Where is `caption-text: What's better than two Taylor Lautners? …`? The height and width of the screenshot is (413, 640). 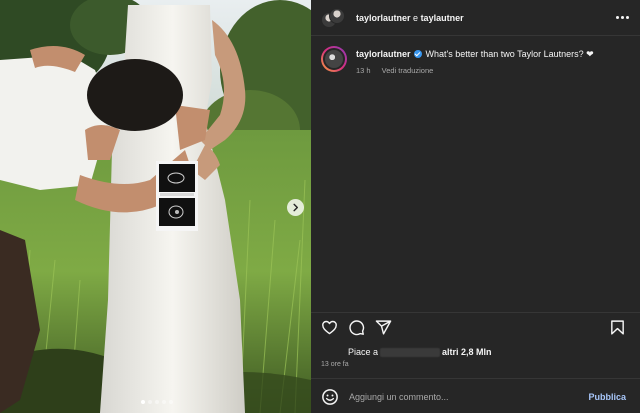
caption-text: What's better than two Taylor Lautners? … is located at coordinates (509, 54).